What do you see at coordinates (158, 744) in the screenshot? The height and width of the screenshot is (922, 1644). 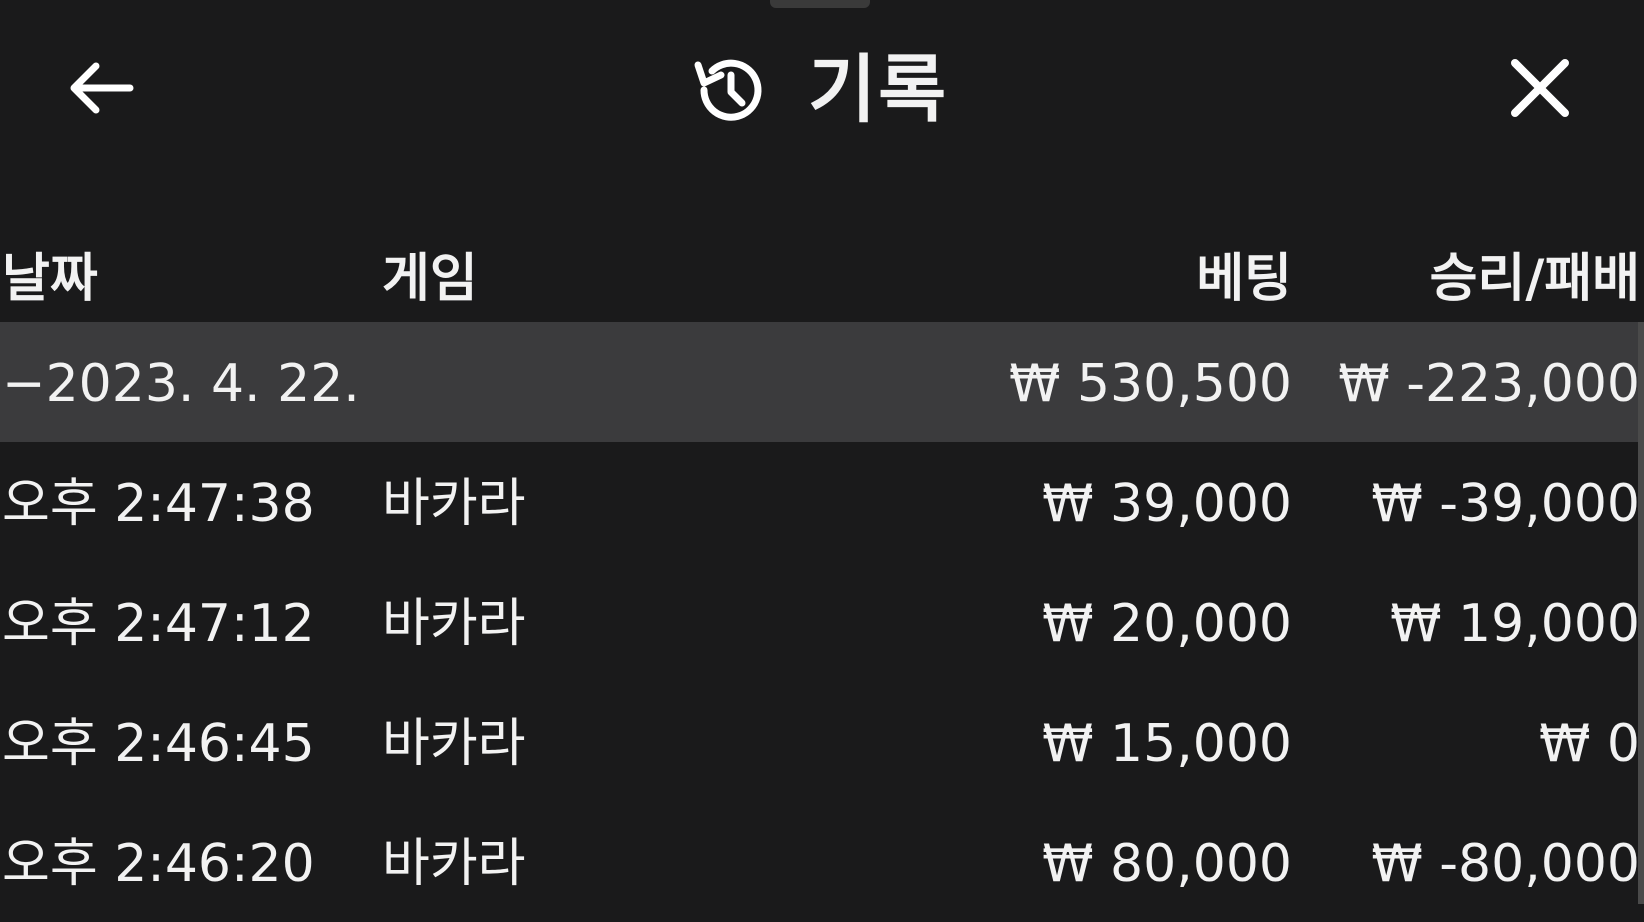 I see `row-time: 오후 2:46:45` at bounding box center [158, 744].